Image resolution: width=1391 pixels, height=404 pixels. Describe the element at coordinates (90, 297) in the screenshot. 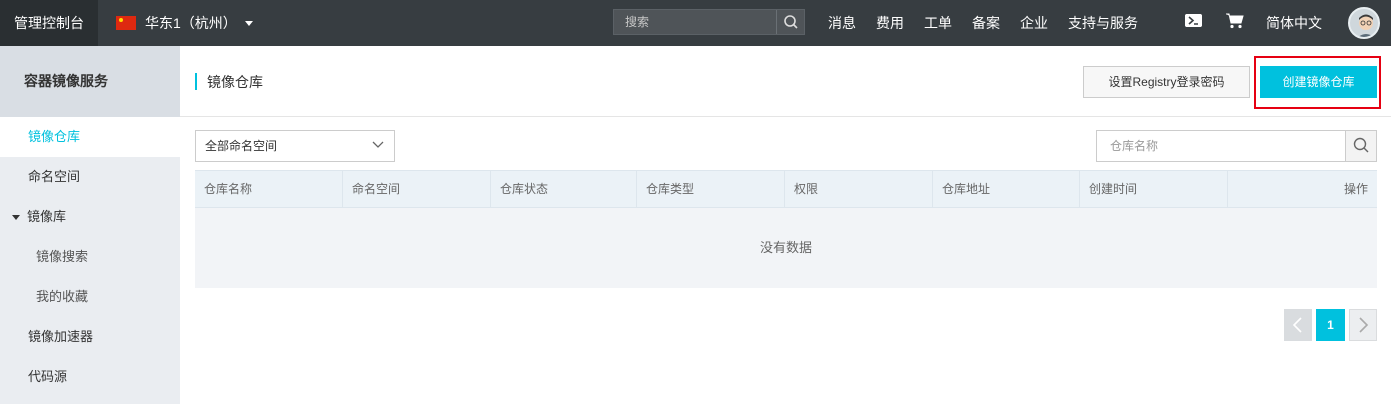

I see `sidebar-item-favorites: 我的收藏` at that location.